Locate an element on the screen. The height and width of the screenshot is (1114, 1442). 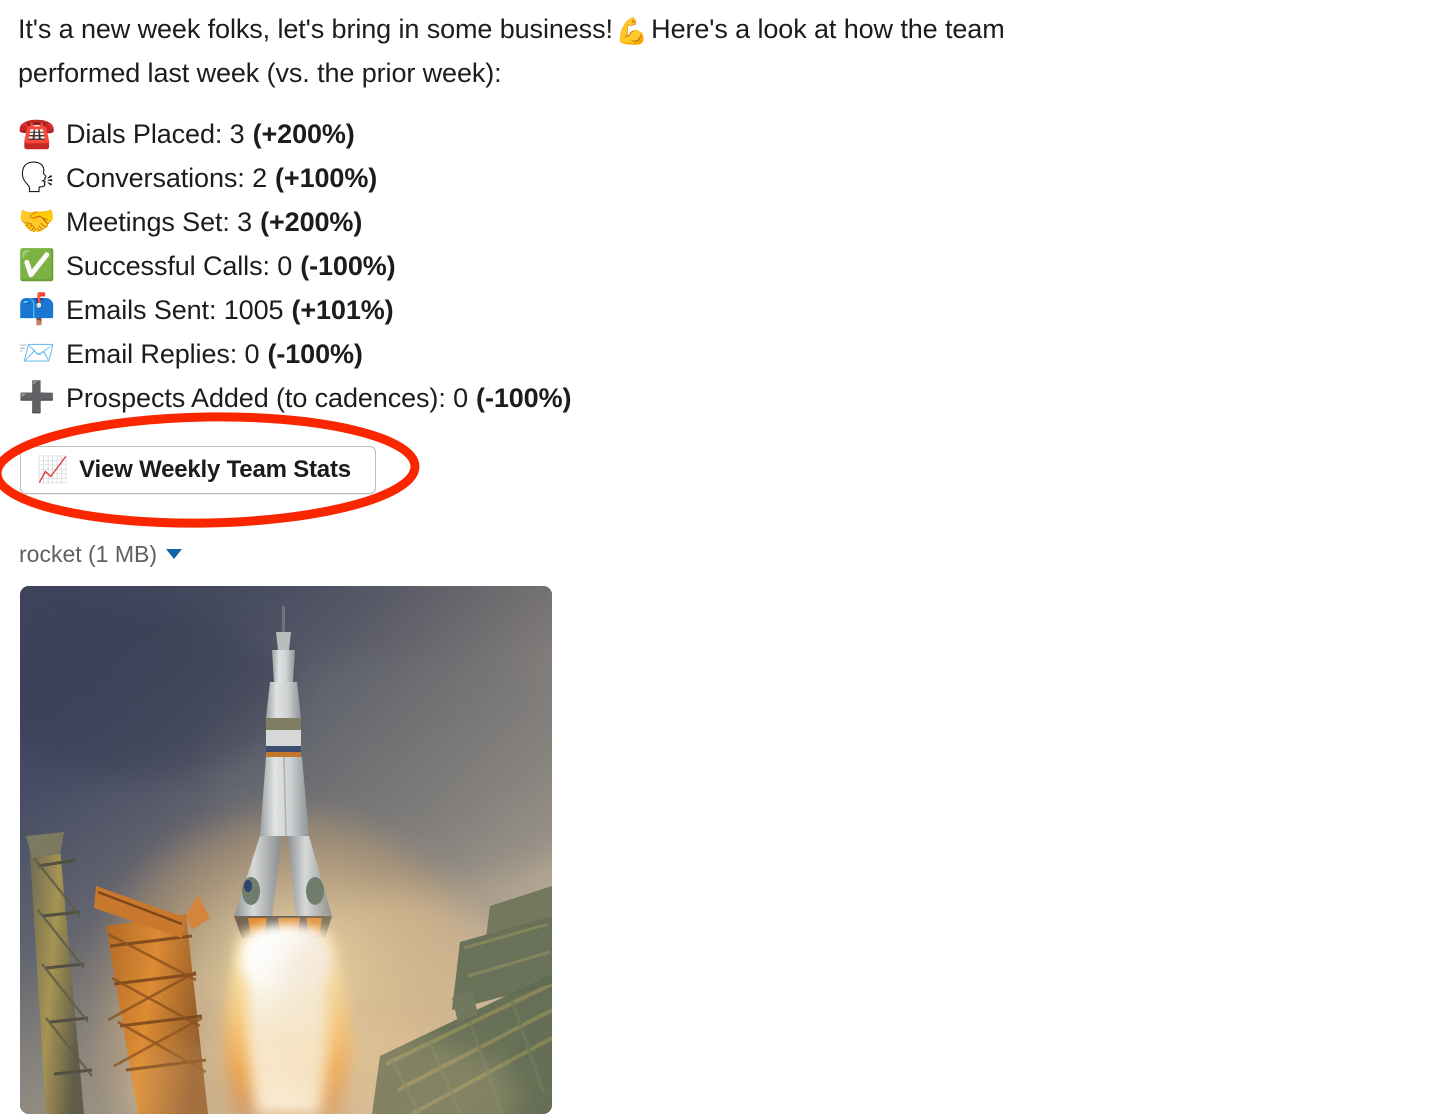
attachment-filename: rocket (1 MB) is located at coordinates (88, 554).